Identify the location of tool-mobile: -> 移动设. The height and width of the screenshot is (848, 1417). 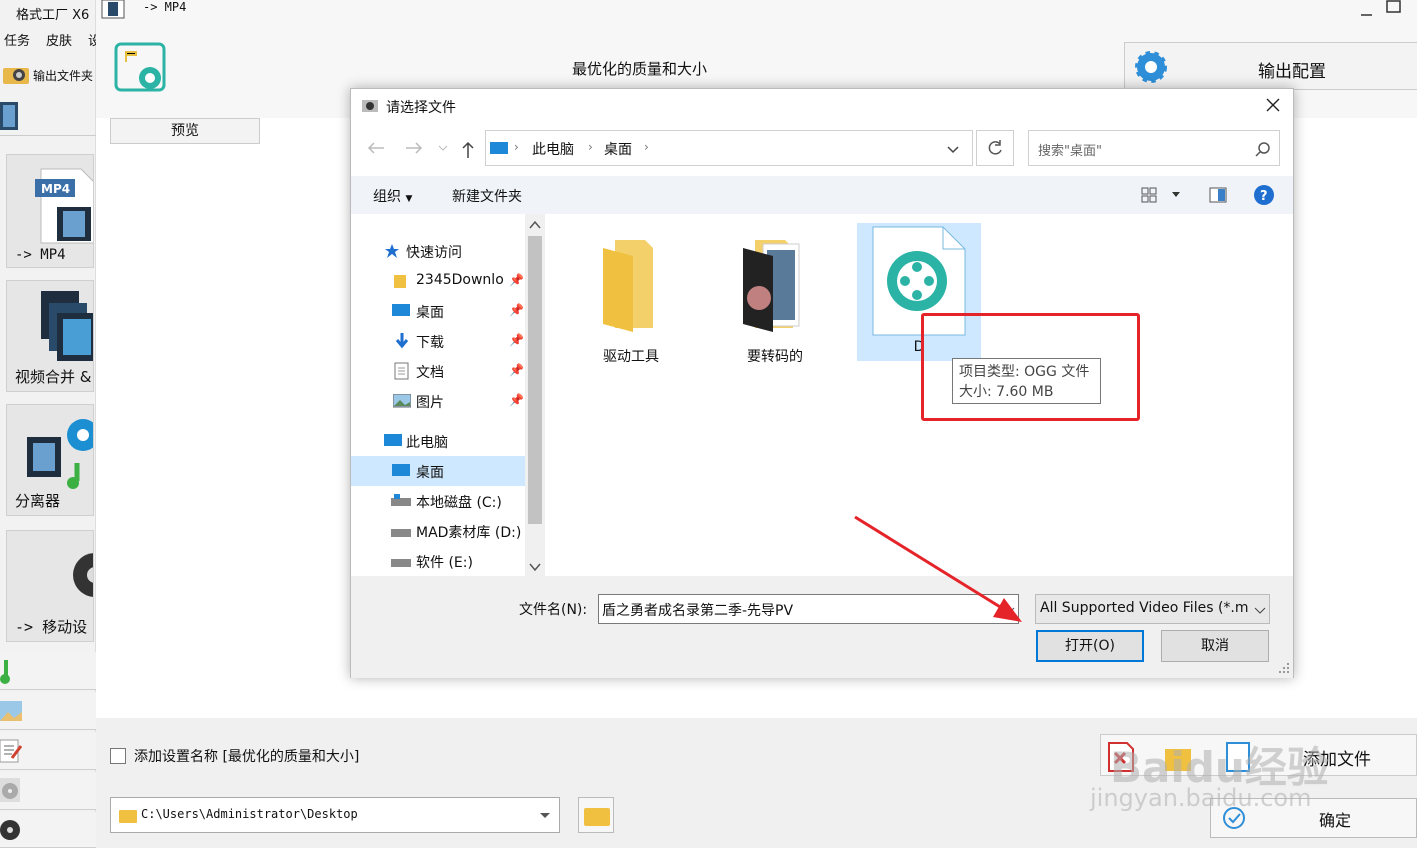
(50, 586).